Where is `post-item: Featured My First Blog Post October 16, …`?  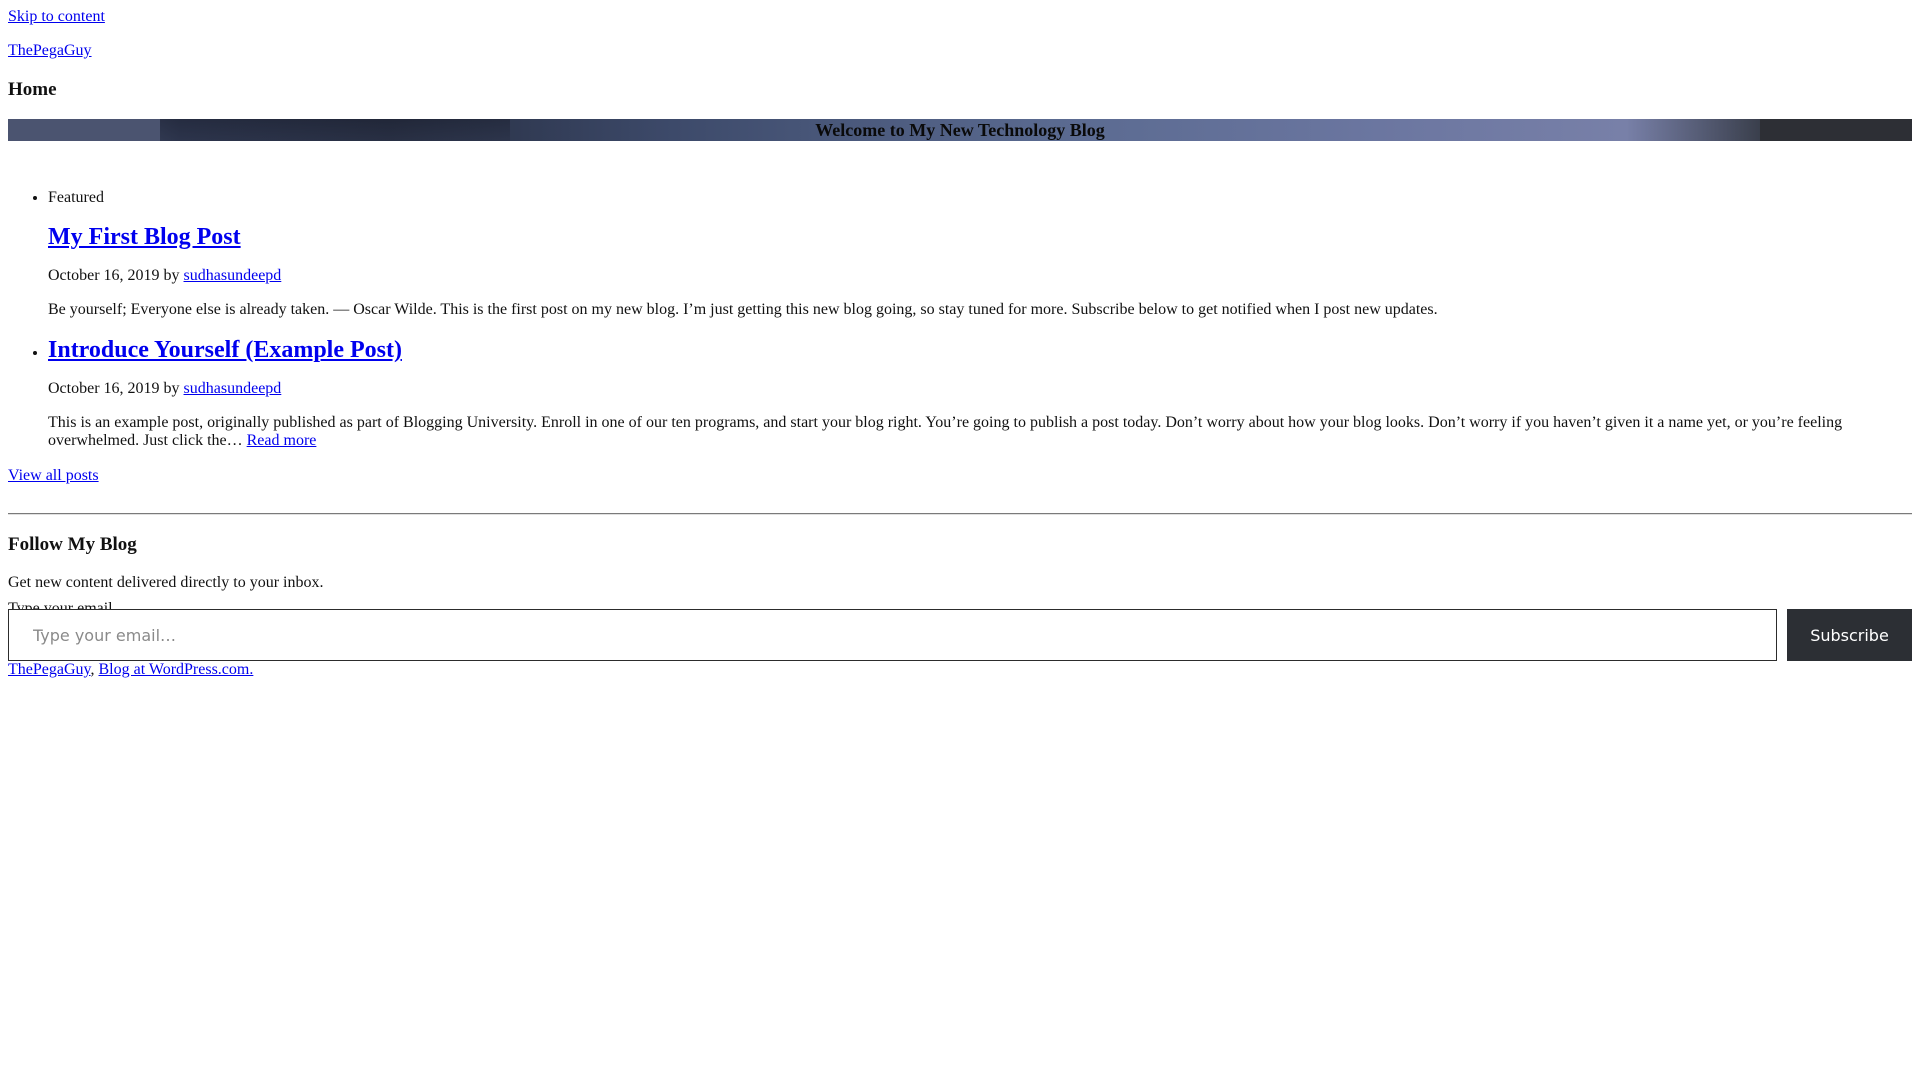
post-item: Featured My First Blog Post October 16, … is located at coordinates (980, 242).